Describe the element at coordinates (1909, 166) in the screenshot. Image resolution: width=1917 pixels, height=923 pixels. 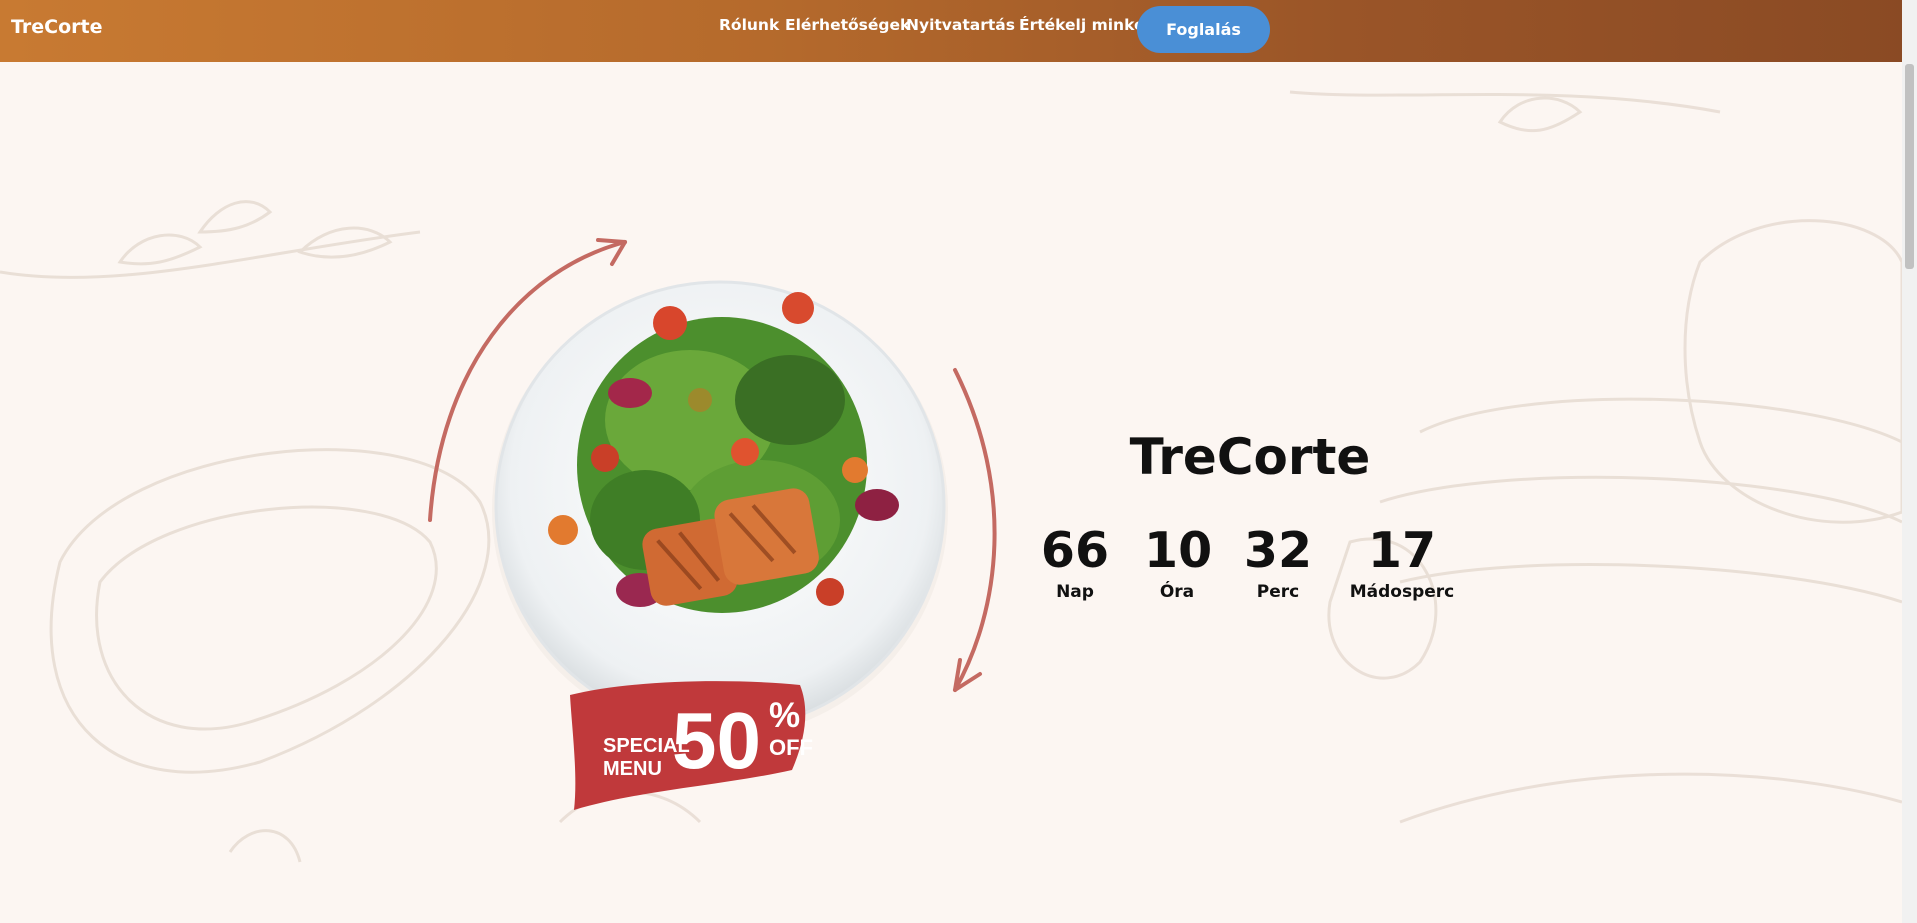
I see `scrollbar-thumb` at that location.